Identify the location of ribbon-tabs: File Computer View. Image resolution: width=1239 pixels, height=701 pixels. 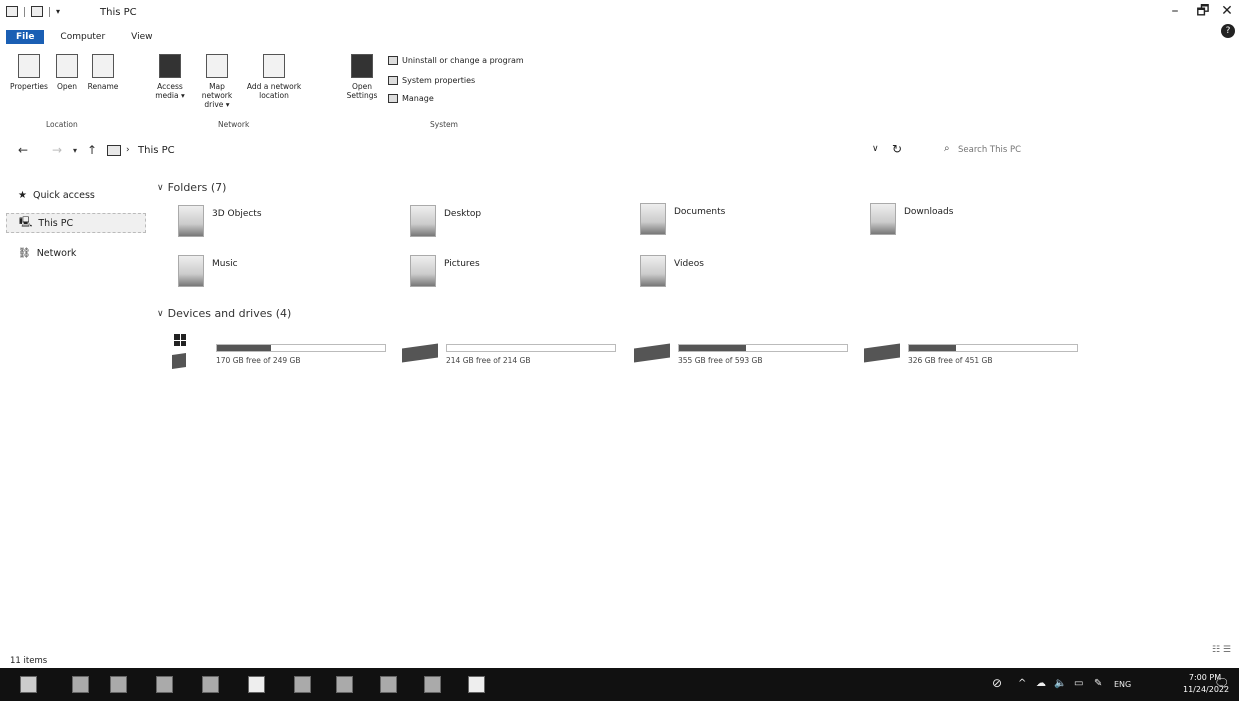
(87, 37).